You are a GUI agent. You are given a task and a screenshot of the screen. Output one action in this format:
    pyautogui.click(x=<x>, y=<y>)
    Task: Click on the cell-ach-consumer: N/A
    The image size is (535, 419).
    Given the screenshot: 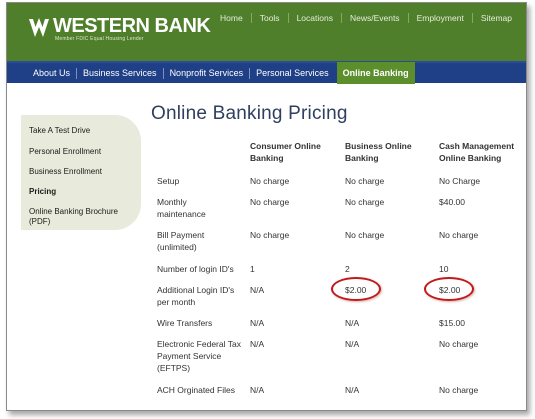 What is the action you would take?
    pyautogui.click(x=257, y=390)
    